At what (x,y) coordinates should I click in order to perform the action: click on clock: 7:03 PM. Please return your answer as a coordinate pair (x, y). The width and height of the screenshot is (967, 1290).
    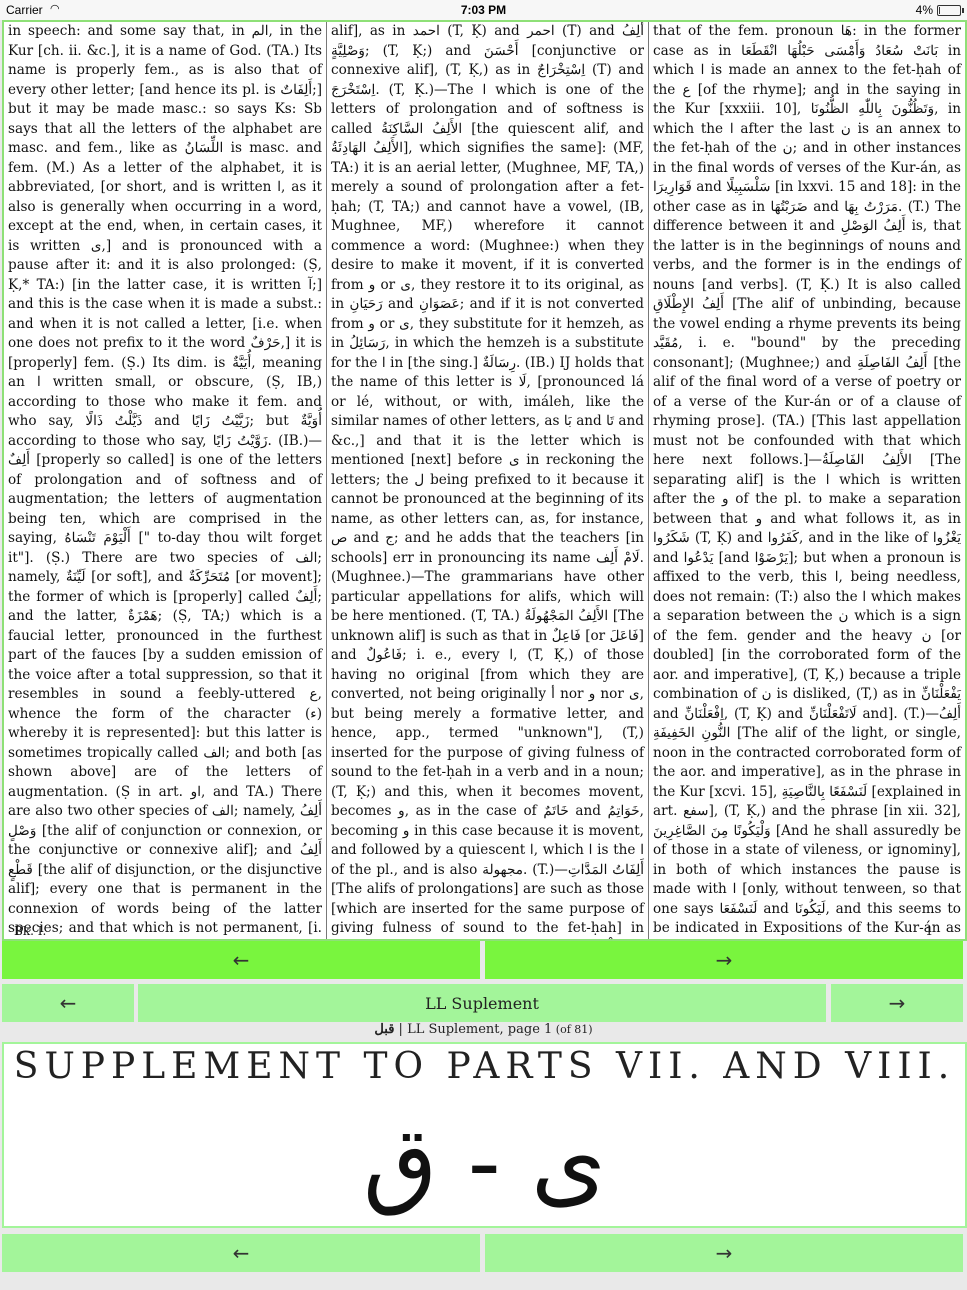
    Looking at the image, I should click on (483, 10).